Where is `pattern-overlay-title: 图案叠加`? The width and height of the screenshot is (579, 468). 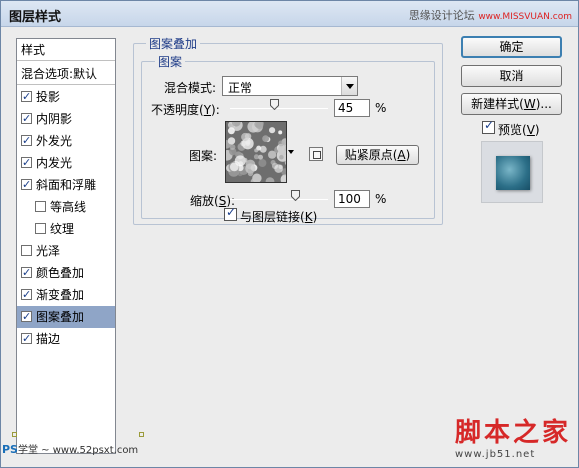 pattern-overlay-title: 图案叠加 is located at coordinates (173, 43).